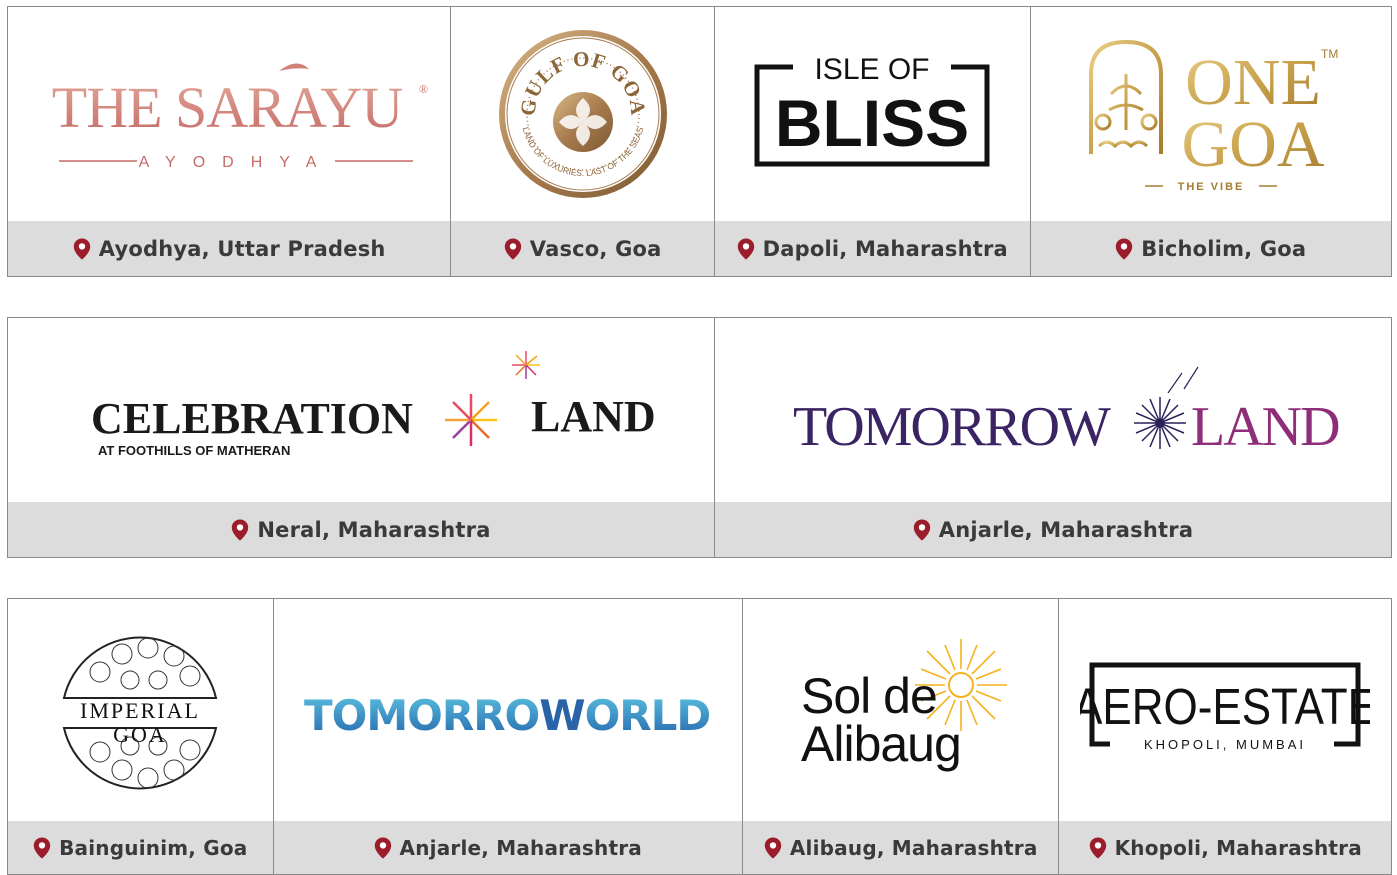  What do you see at coordinates (236, 162) in the screenshot?
I see `logo-tagline: AYODHYA` at bounding box center [236, 162].